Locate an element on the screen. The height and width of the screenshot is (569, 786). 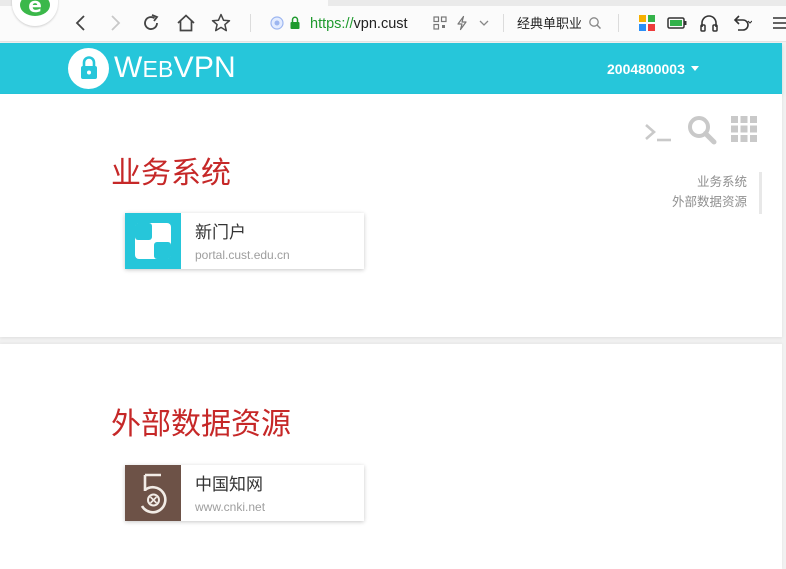
browser-toolbar: e https://vpn.cust 经典单职业 is located at coordinates (393, 21).